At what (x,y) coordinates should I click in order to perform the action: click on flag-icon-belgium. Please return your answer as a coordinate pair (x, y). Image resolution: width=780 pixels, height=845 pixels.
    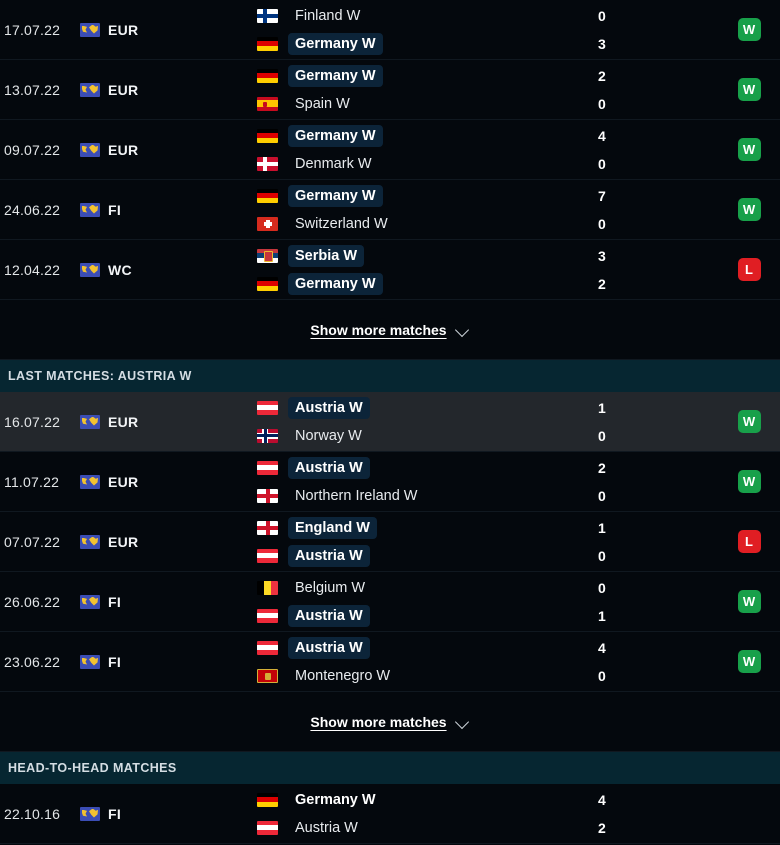
    Looking at the image, I should click on (267, 587).